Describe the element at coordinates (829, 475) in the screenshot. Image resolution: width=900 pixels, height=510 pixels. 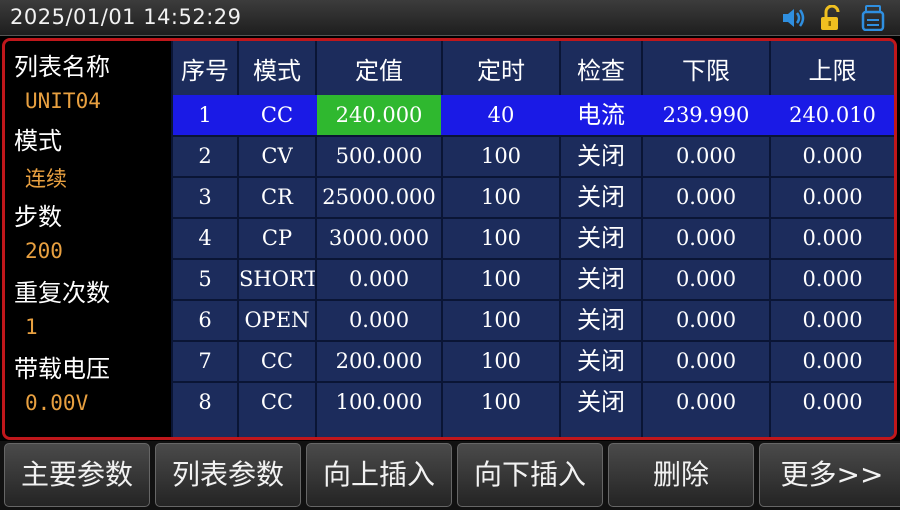
I see `more-button: 更多>>` at that location.